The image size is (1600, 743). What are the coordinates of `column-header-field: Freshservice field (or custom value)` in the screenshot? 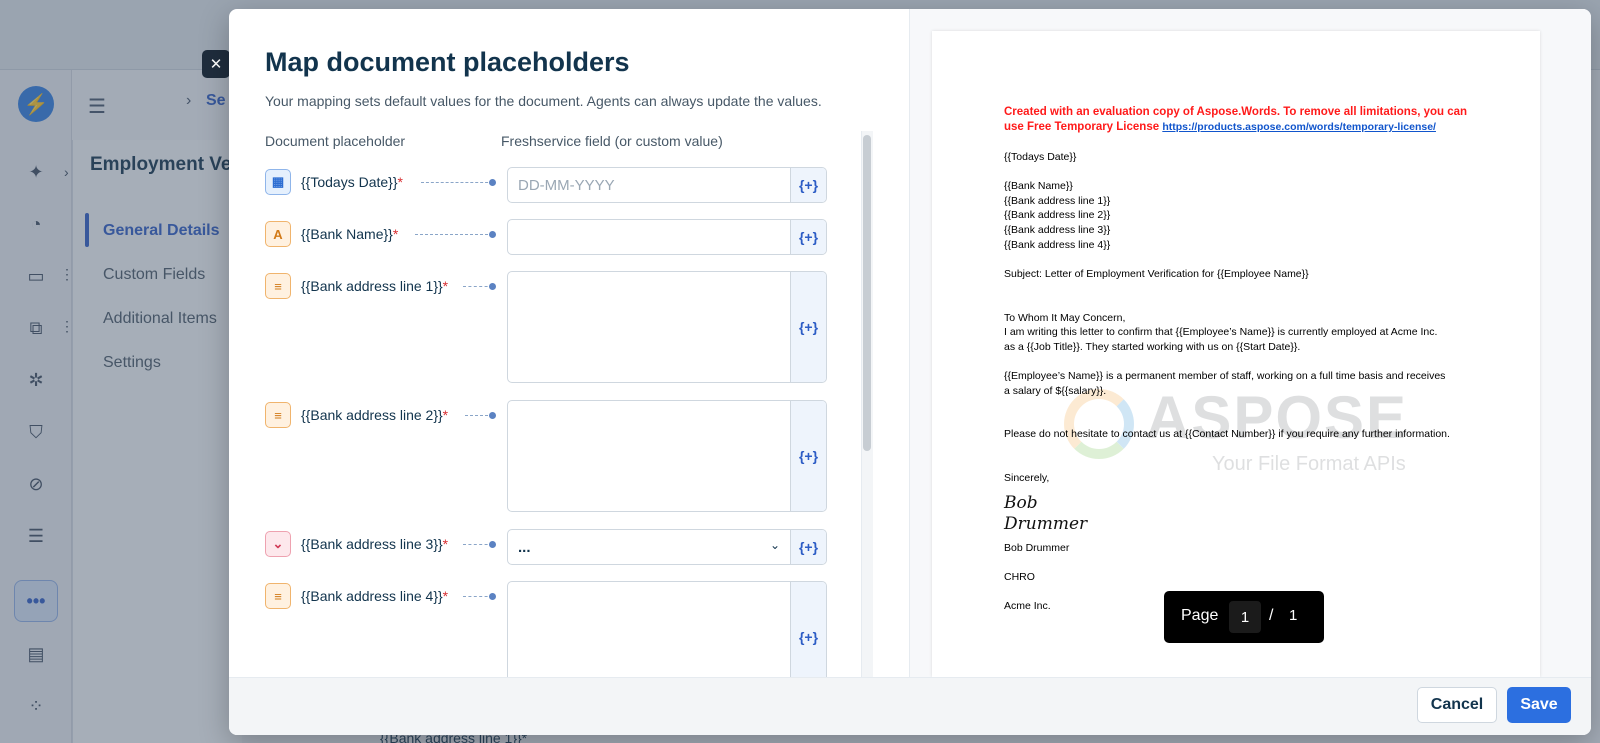 It's located at (612, 141).